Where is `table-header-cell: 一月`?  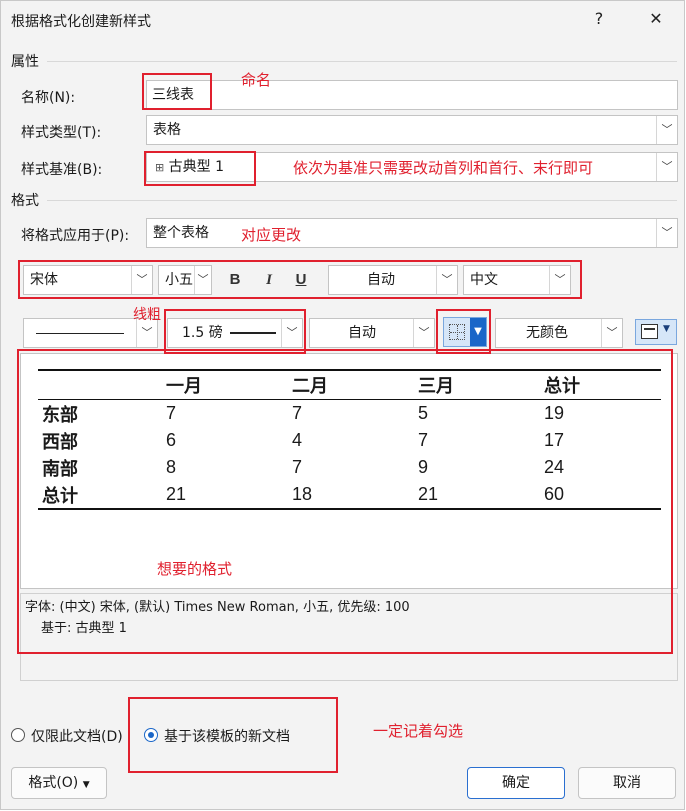
table-header-cell: 一月 is located at coordinates (225, 384).